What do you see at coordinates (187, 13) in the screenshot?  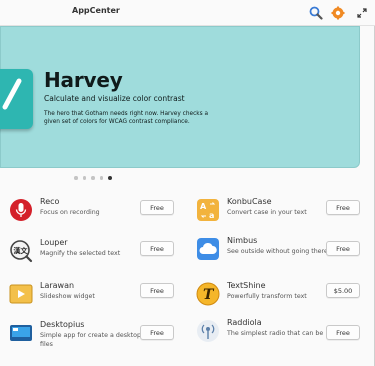 I see `header-bar: AppCenter` at bounding box center [187, 13].